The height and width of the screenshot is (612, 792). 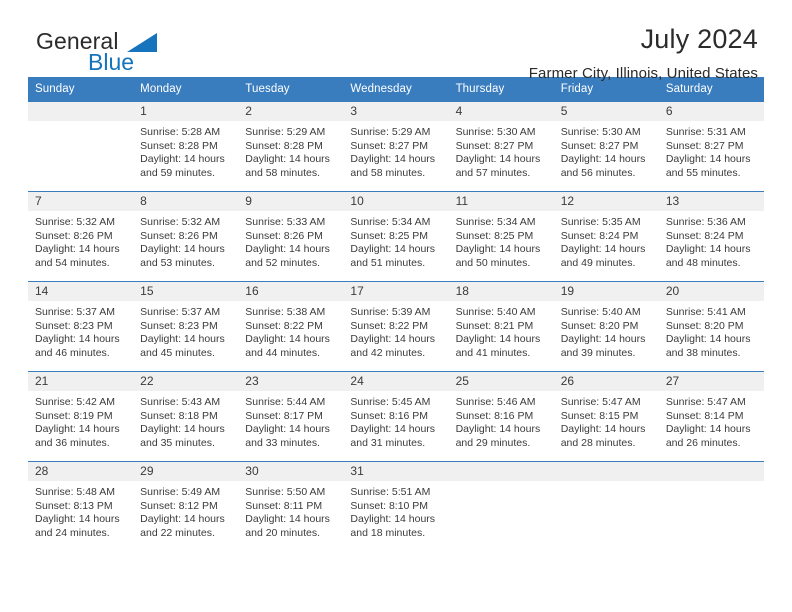 I want to click on sunrise-text: Sunrise: 5:48 AM, so click(x=75, y=492).